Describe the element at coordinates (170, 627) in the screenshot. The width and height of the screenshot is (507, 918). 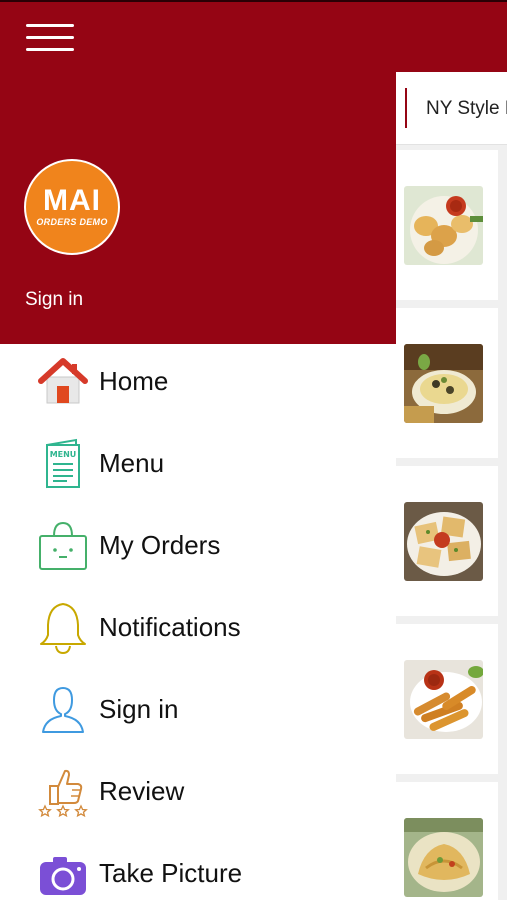
I see `drawer-item-label: Notifications` at that location.